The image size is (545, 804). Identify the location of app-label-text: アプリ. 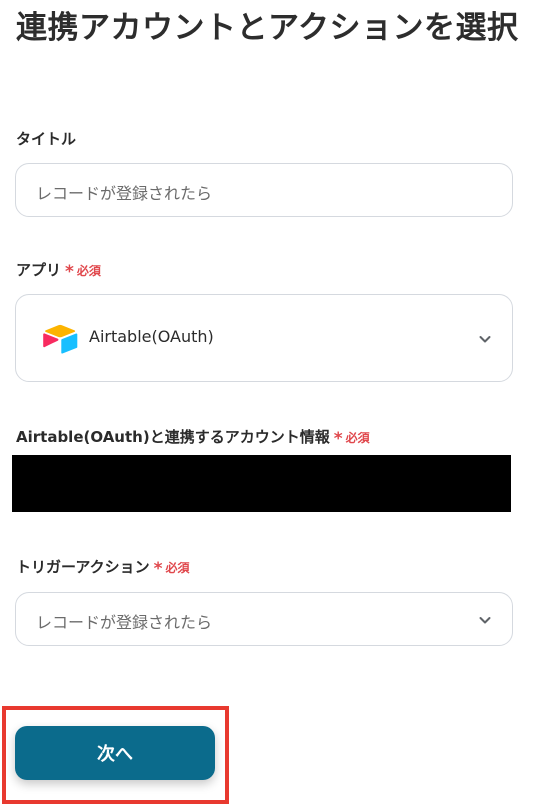
(39, 270).